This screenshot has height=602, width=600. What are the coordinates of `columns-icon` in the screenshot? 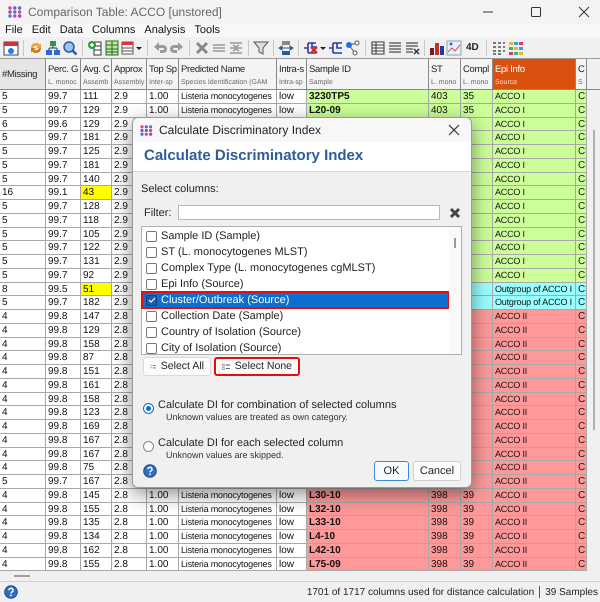 It's located at (286, 48).